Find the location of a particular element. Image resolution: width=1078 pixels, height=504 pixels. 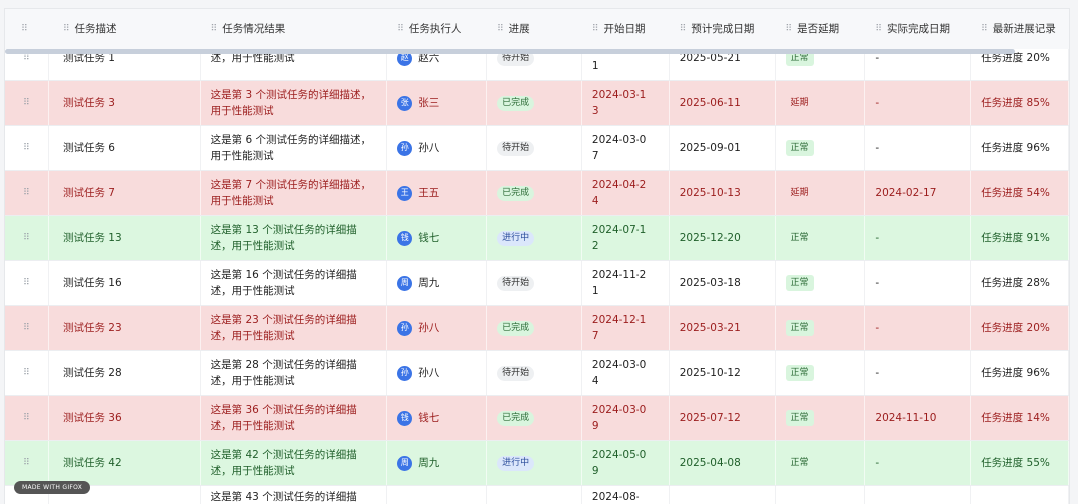

column-header-0: ⠿ is located at coordinates (27, 29).